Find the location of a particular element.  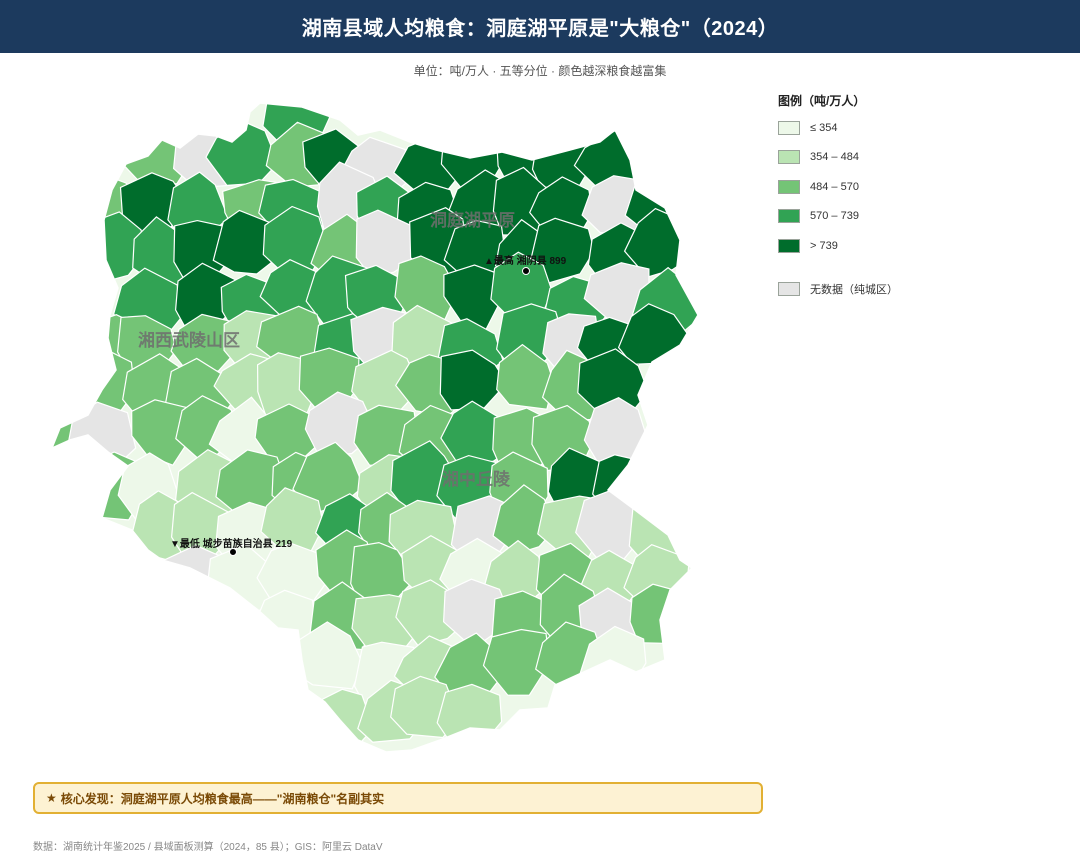

legend-label: 484 – 570 is located at coordinates (834, 186).